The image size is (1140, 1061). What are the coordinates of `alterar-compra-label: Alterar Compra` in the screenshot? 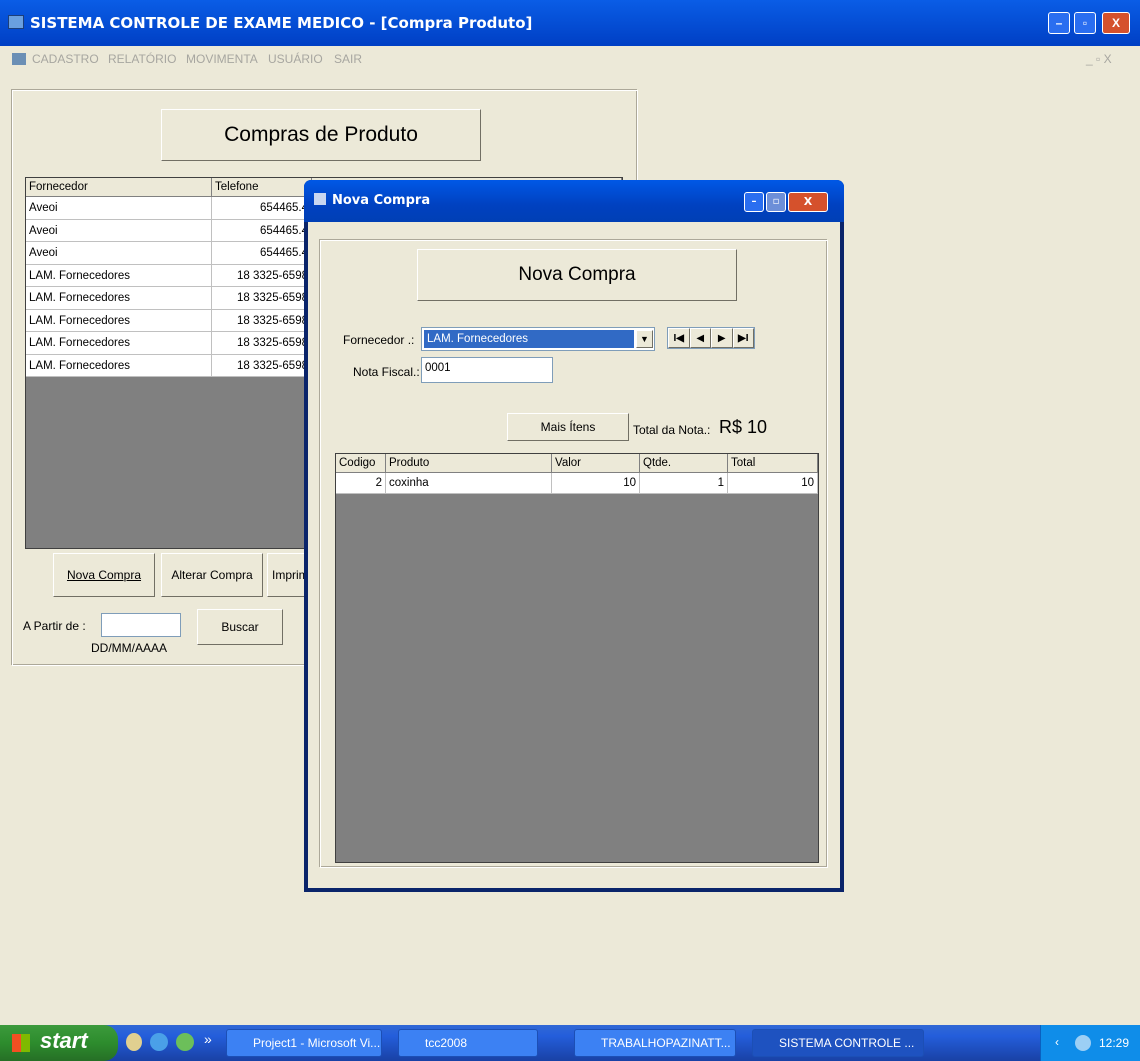 It's located at (212, 575).